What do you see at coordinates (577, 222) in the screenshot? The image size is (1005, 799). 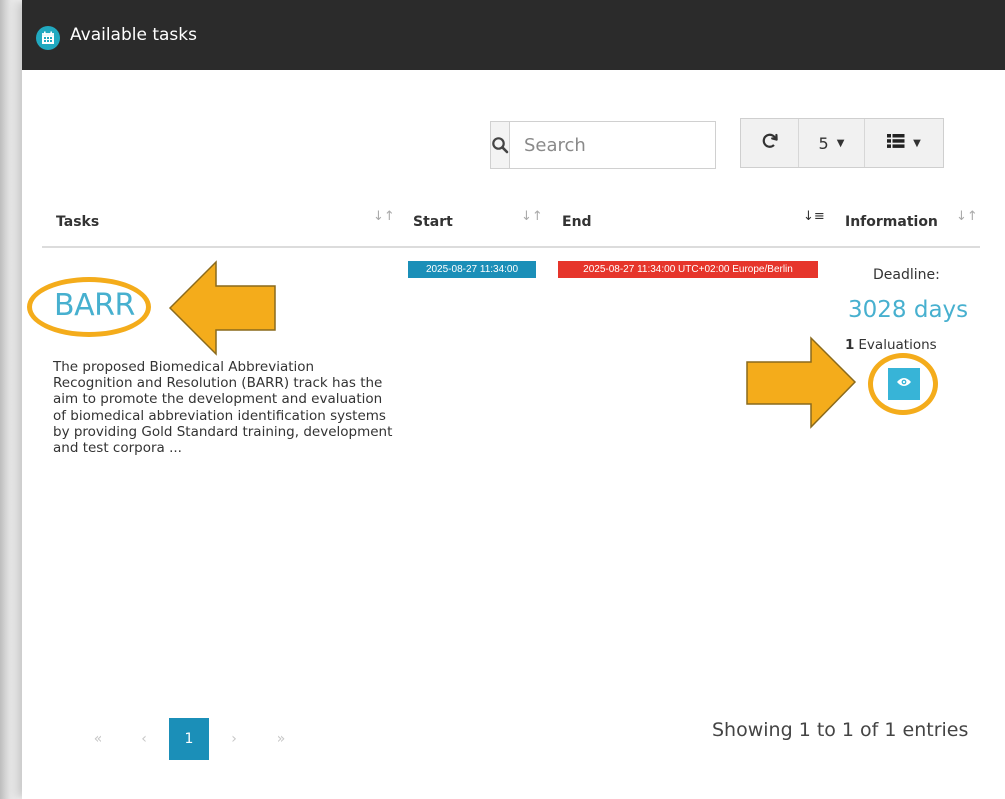 I see `column-header-end: End` at bounding box center [577, 222].